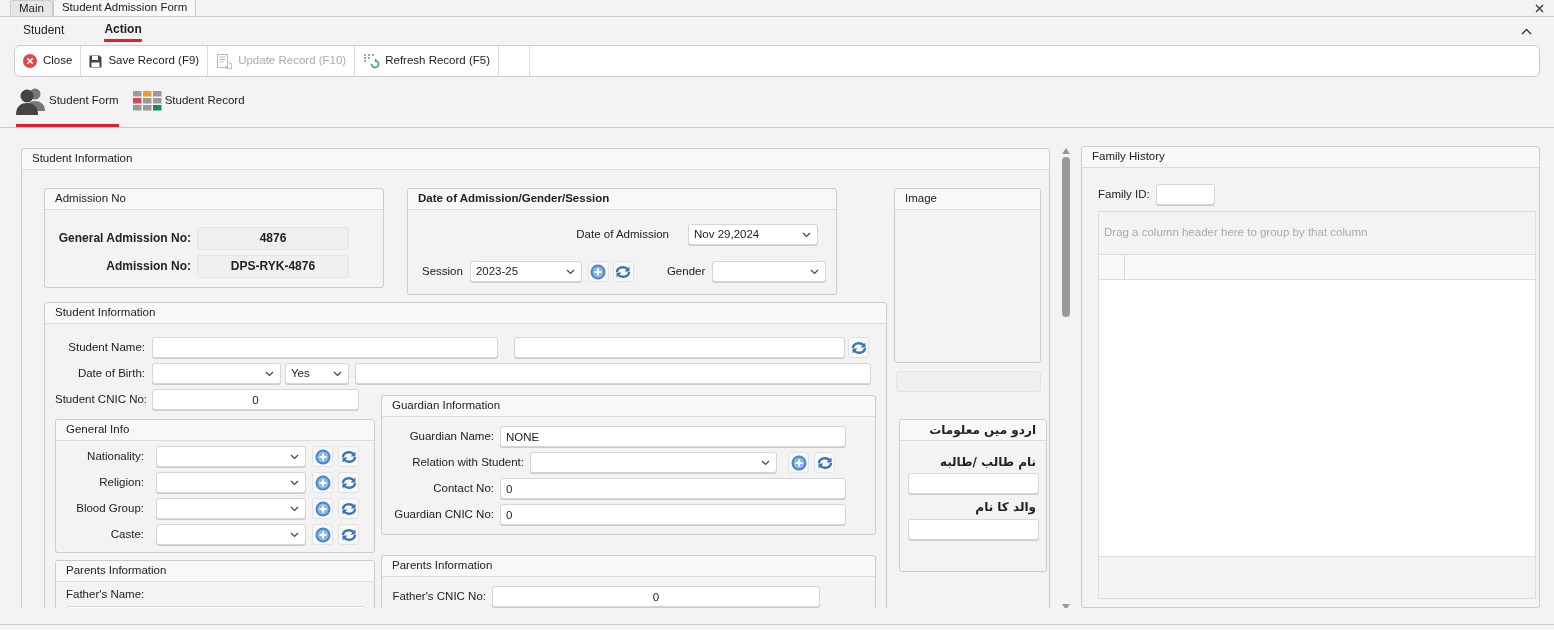 The height and width of the screenshot is (630, 1554). I want to click on field-label: Family ID:, so click(1124, 194).